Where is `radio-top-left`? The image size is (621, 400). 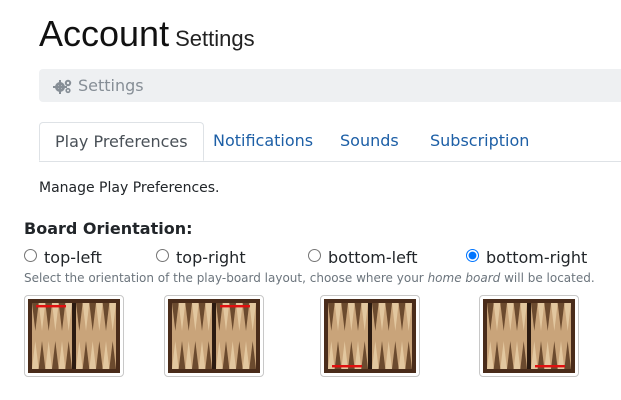
radio-top-left is located at coordinates (30, 255).